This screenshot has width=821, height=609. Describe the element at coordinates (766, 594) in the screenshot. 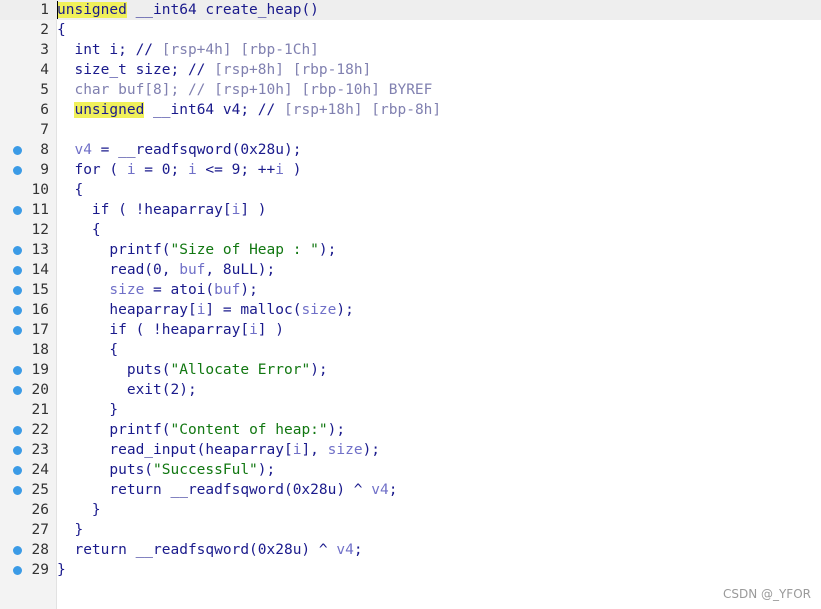

I see `watermark: CSDN @_YFOR` at that location.